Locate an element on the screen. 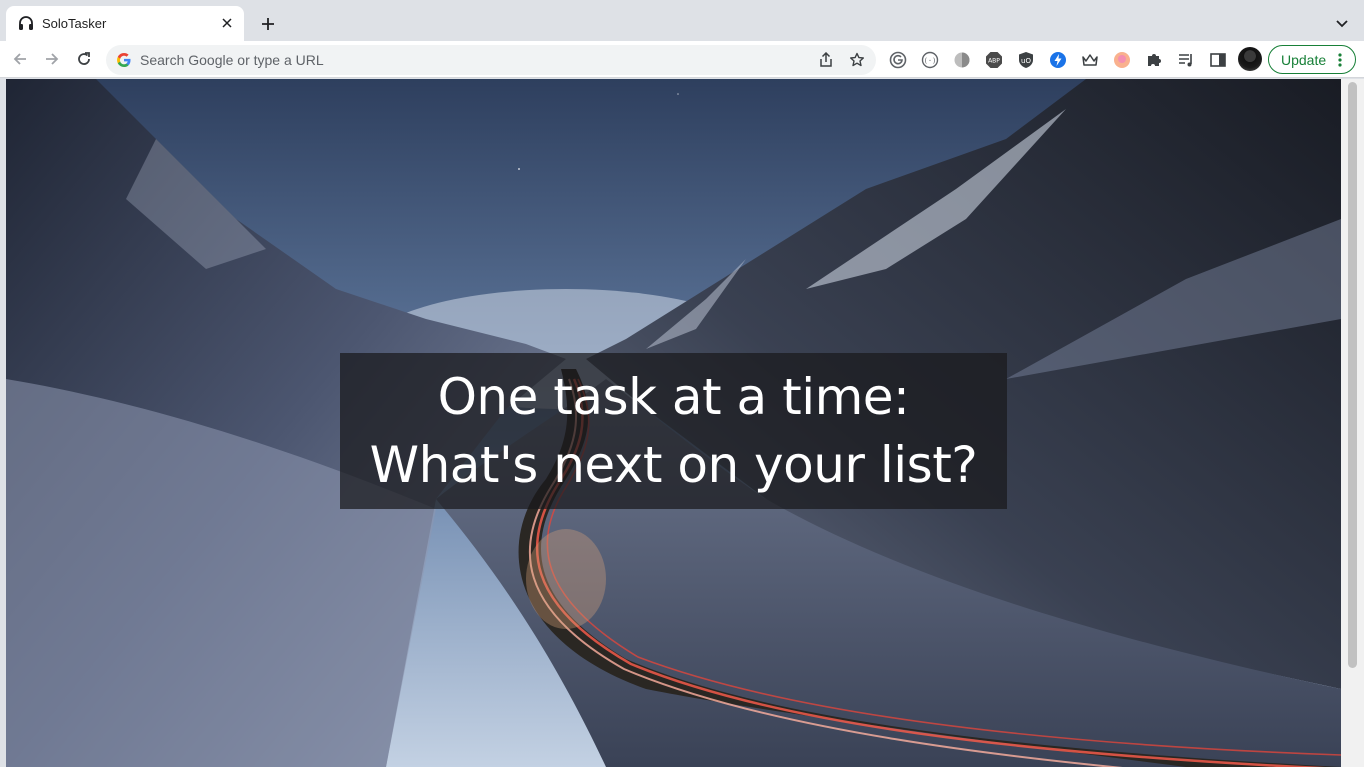 The width and height of the screenshot is (1364, 767). vertical-scrollbar is located at coordinates (1352, 423).